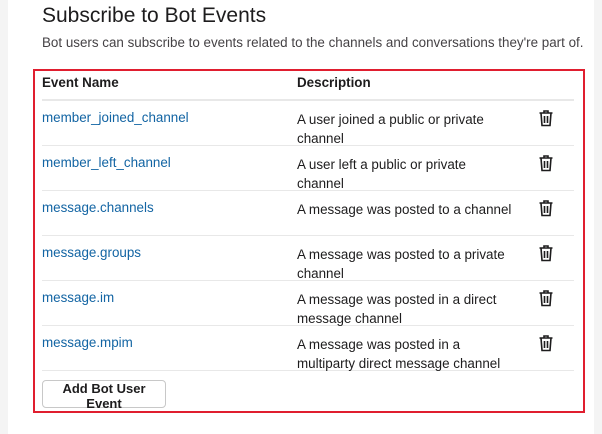 The image size is (602, 434). What do you see at coordinates (78, 297) in the screenshot?
I see `event-name-link: message.im` at bounding box center [78, 297].